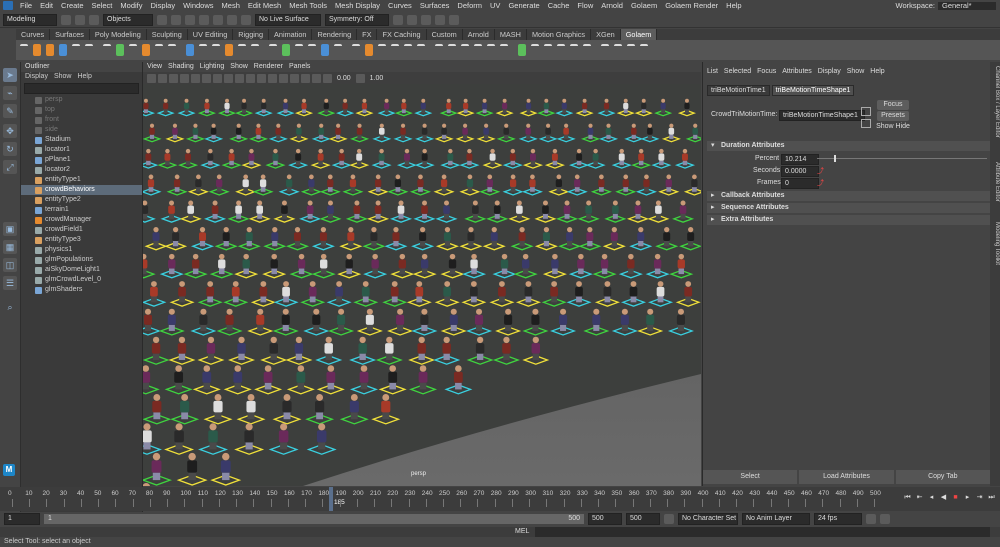  I want to click on render-view-icon, so click(412, 19).